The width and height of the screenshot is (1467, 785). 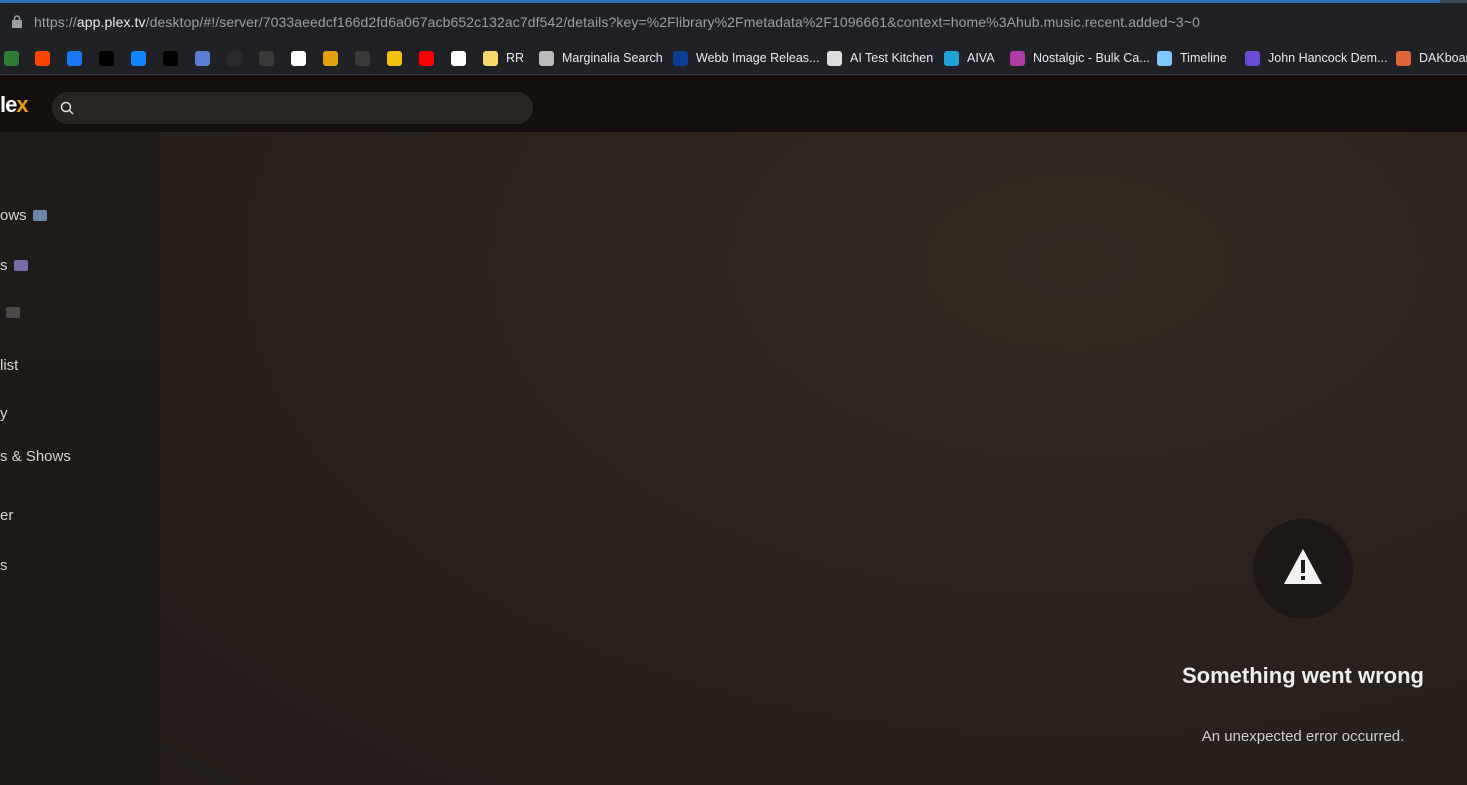 I want to click on bm-reddit-icon, so click(x=42, y=58).